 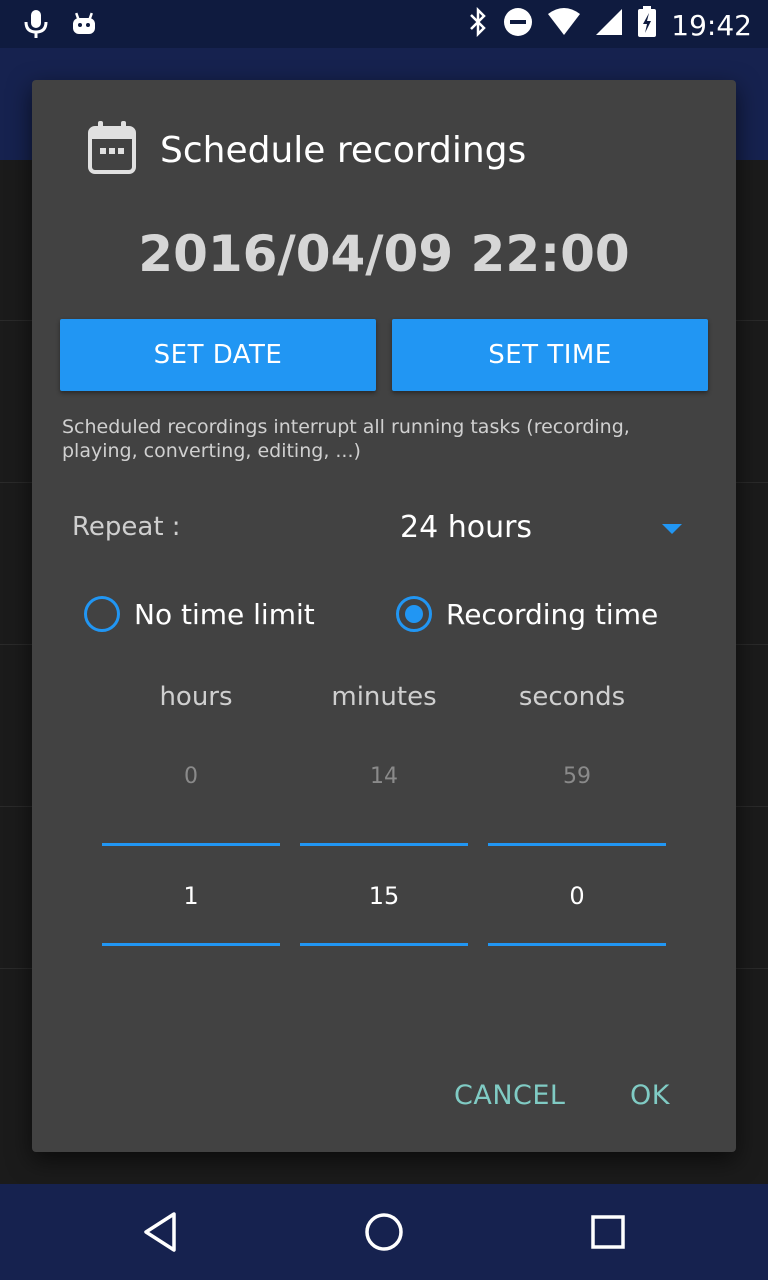 I want to click on hours-picker-value: 1, so click(x=191, y=896).